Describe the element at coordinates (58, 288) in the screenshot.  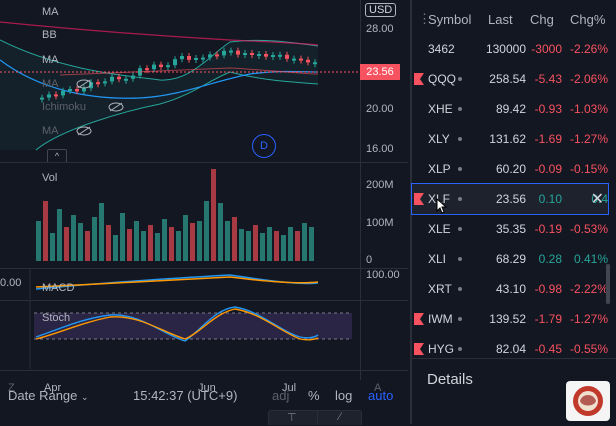
I see `macd-indicator-label: MACD` at that location.